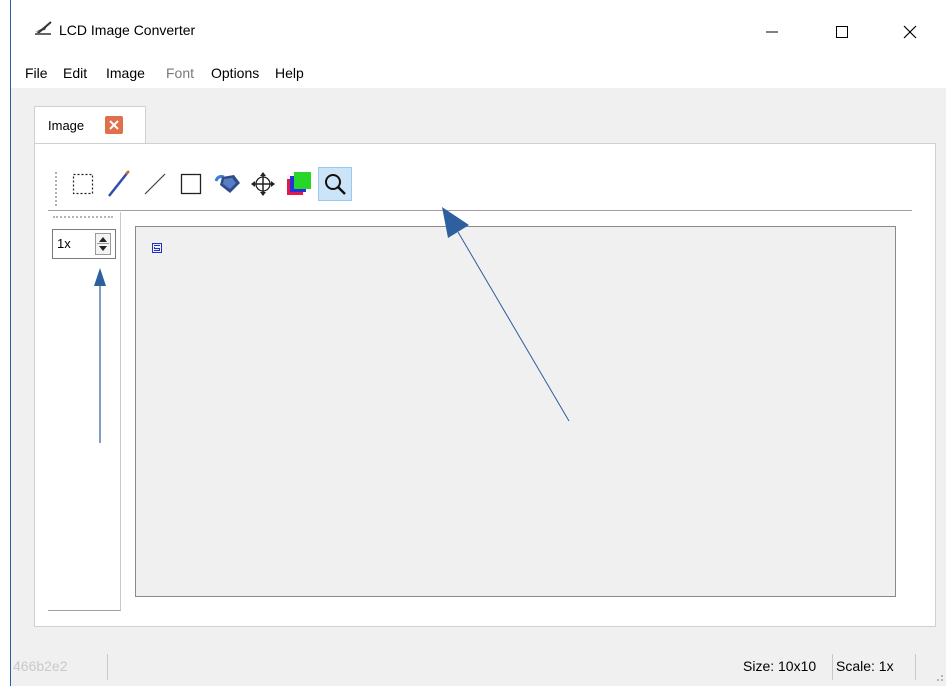  I want to click on scale-value: 1x, so click(64, 243).